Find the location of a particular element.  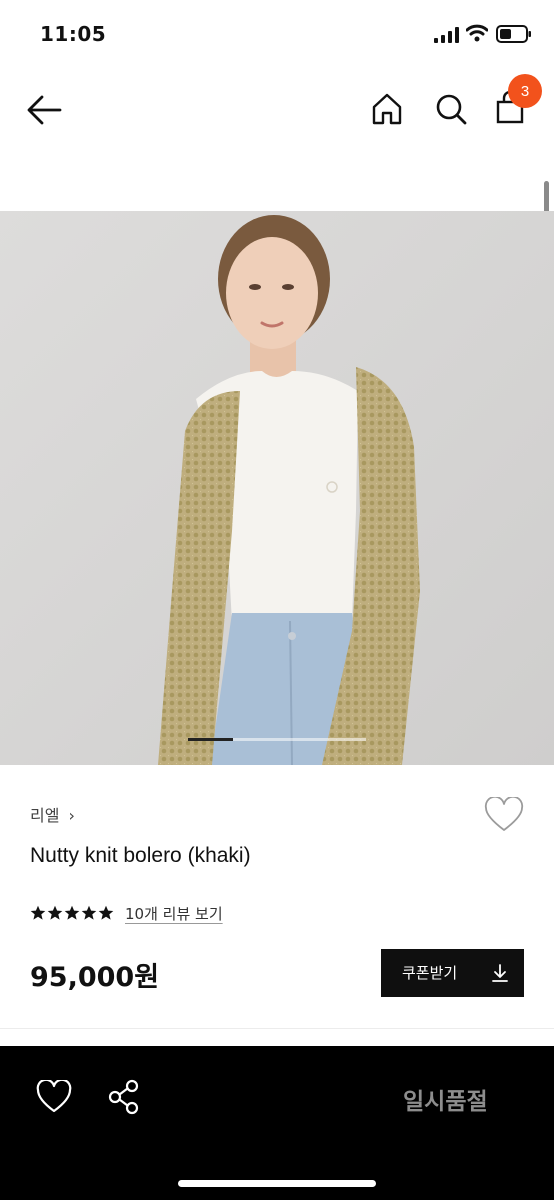

share-icon is located at coordinates (123, 1097).